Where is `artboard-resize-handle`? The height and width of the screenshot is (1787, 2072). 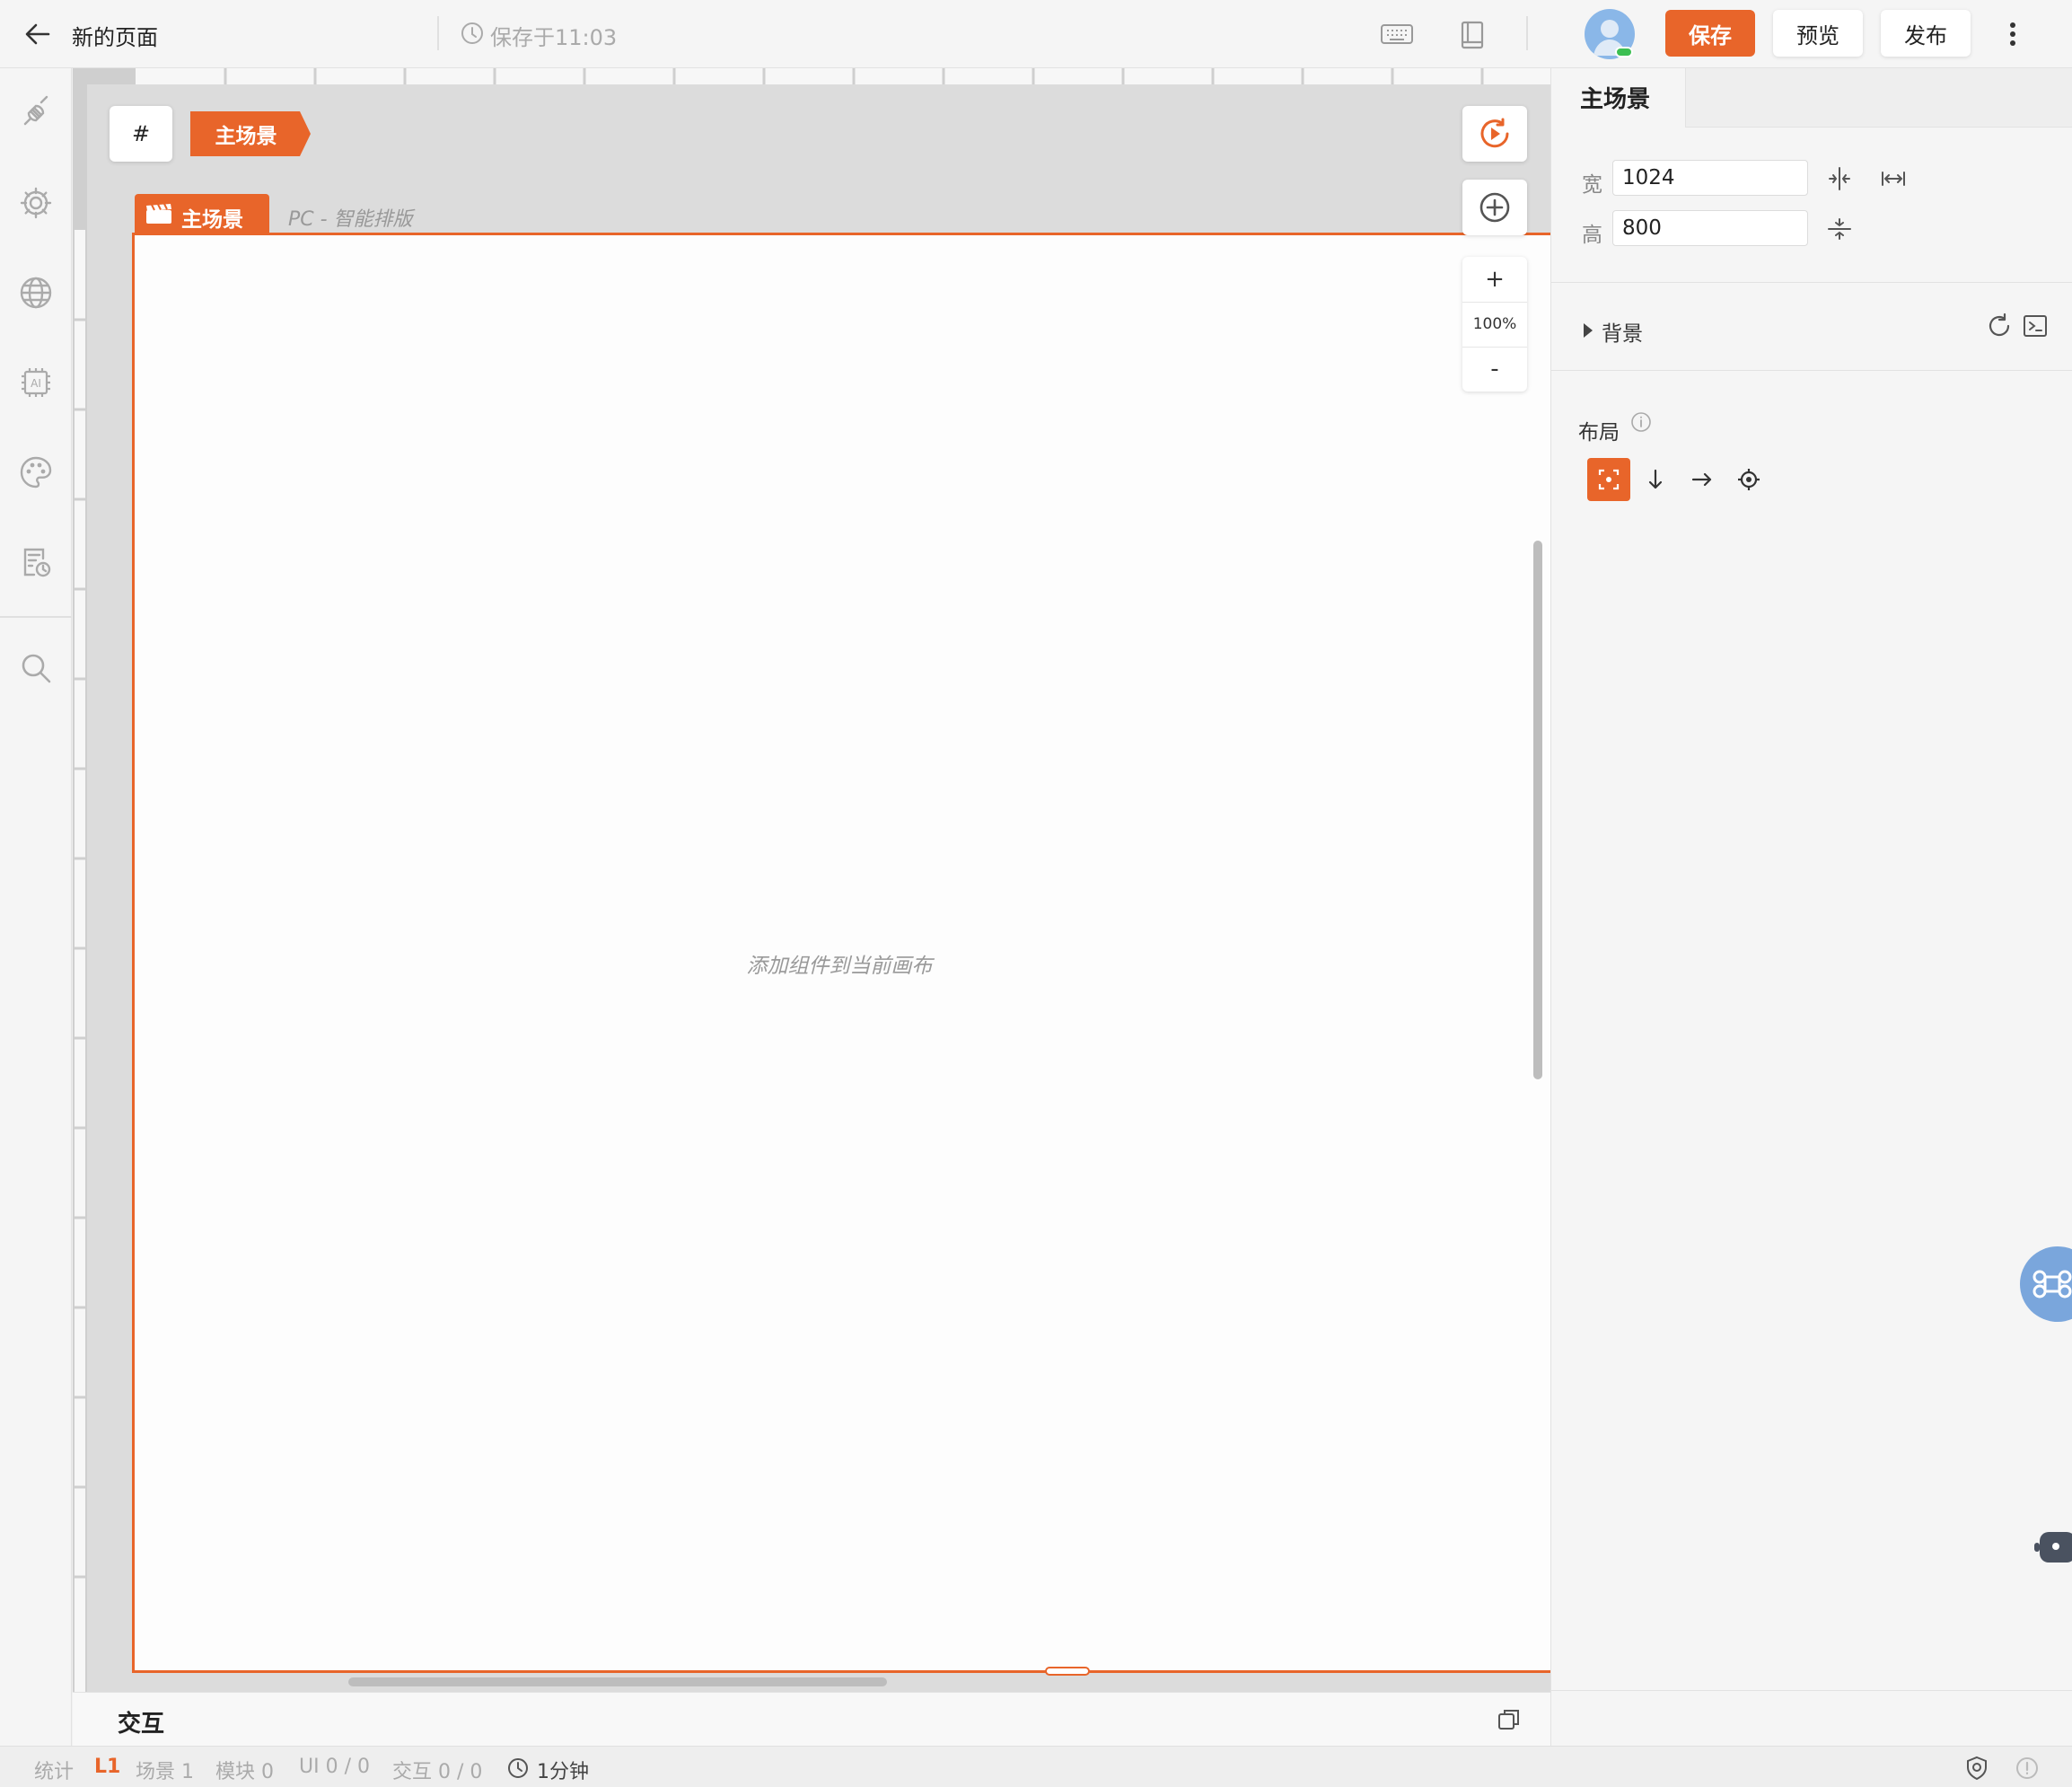
artboard-resize-handle is located at coordinates (1067, 1671).